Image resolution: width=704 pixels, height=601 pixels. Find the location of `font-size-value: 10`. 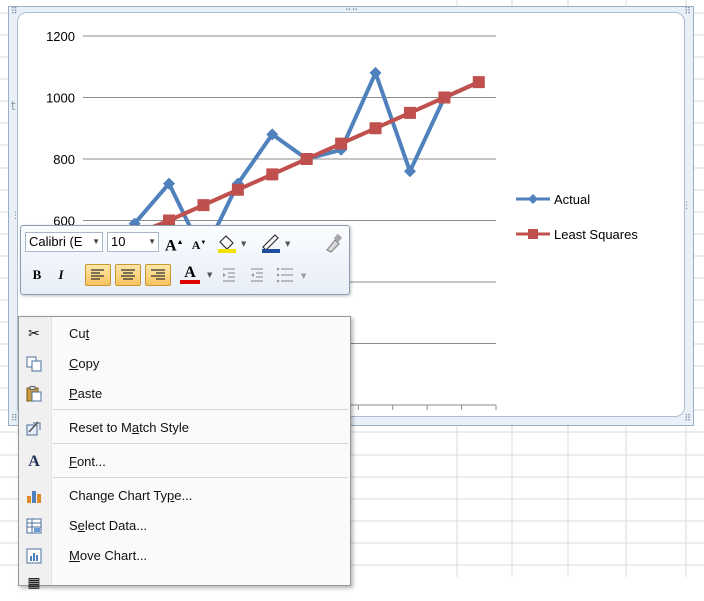

font-size-value: 10 is located at coordinates (118, 241).